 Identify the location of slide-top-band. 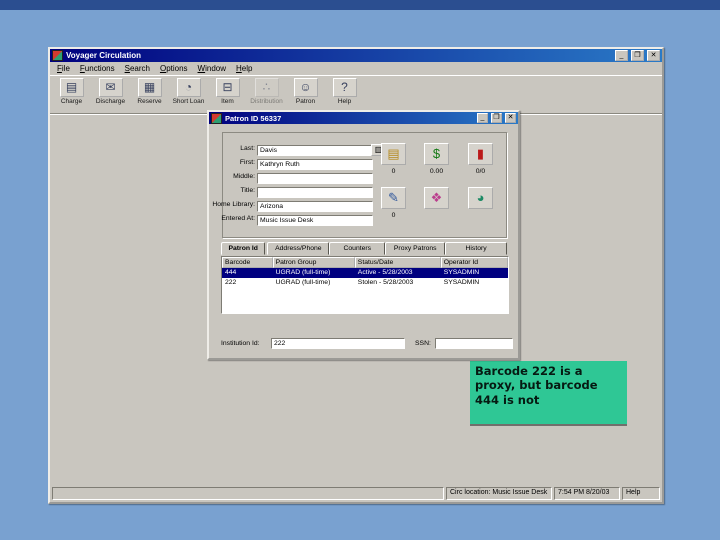
(360, 5).